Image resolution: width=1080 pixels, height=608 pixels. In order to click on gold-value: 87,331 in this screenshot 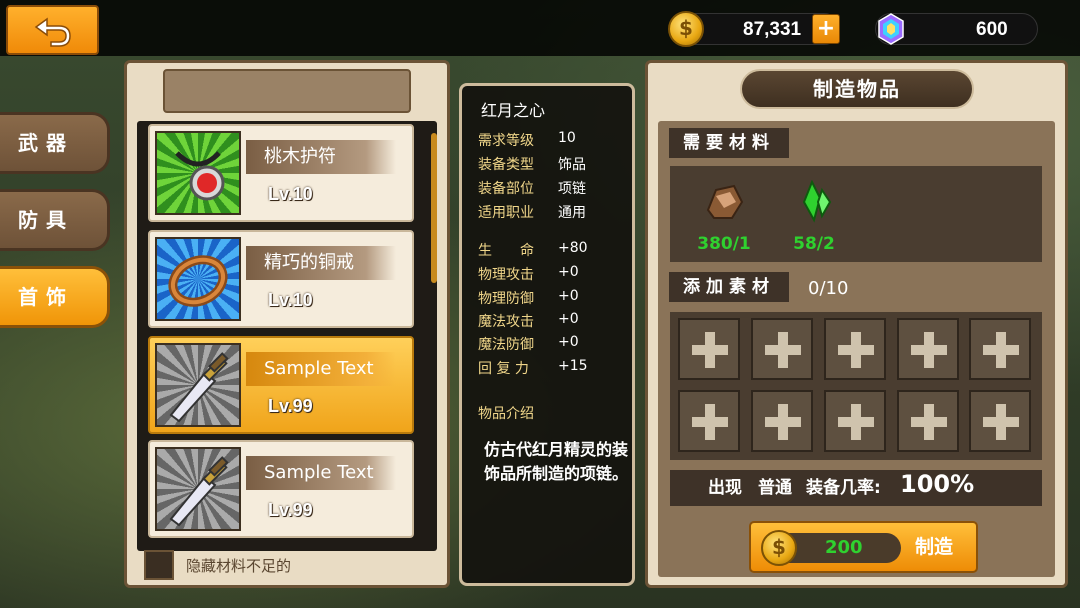, I will do `click(772, 29)`.